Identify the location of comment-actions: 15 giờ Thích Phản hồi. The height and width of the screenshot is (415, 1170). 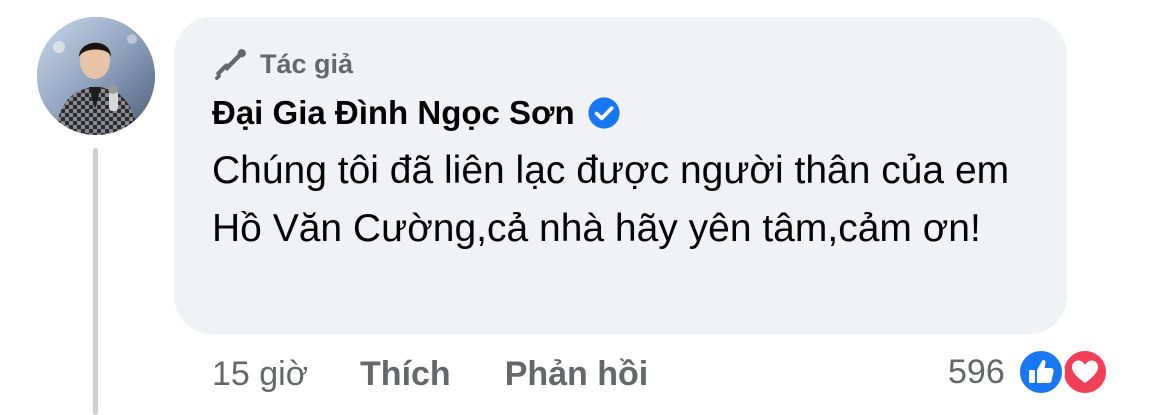
(430, 374).